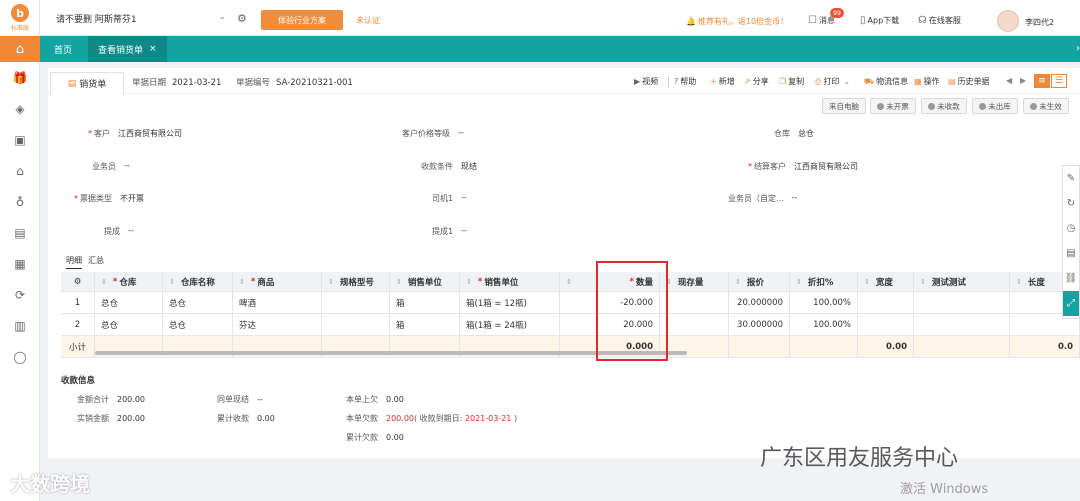  I want to click on column-settings-icon: ⚙, so click(78, 282).